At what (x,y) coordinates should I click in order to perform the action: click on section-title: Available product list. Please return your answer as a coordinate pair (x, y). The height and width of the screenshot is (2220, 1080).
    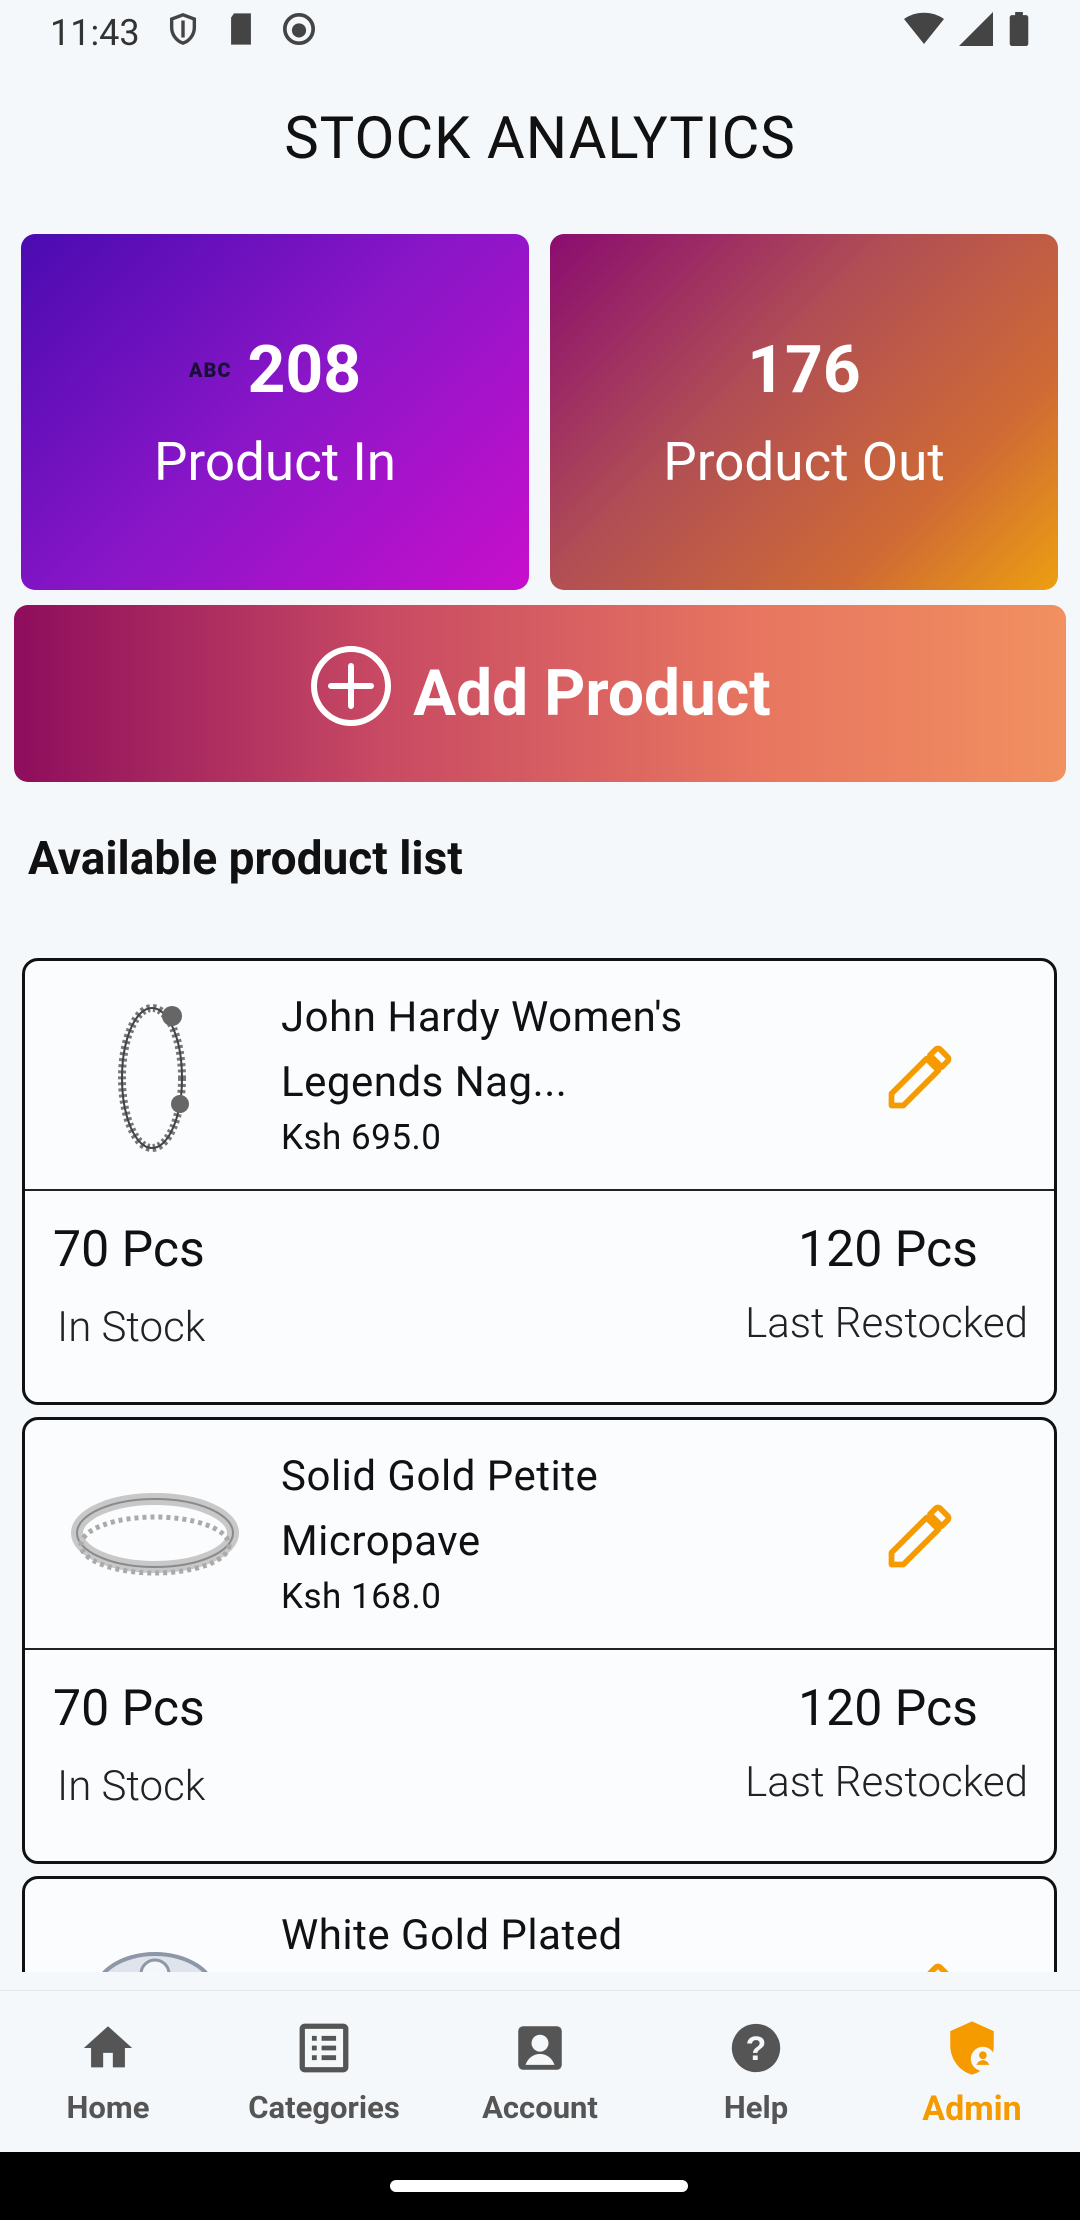
    Looking at the image, I should click on (245, 859).